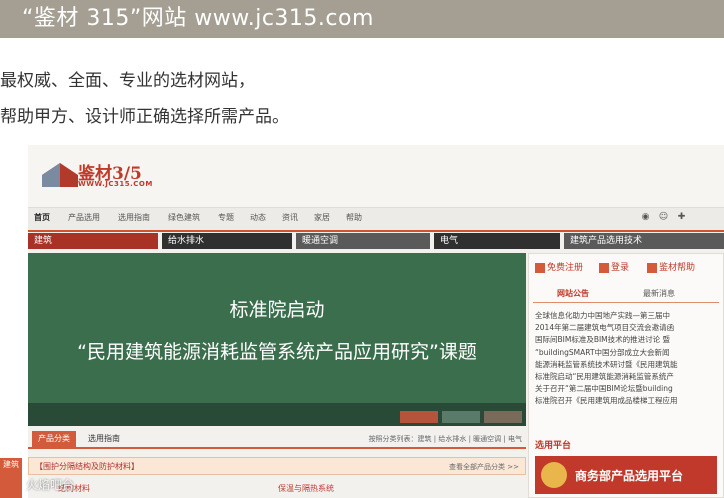  What do you see at coordinates (652, 267) in the screenshot?
I see `help-icon` at bounding box center [652, 267].